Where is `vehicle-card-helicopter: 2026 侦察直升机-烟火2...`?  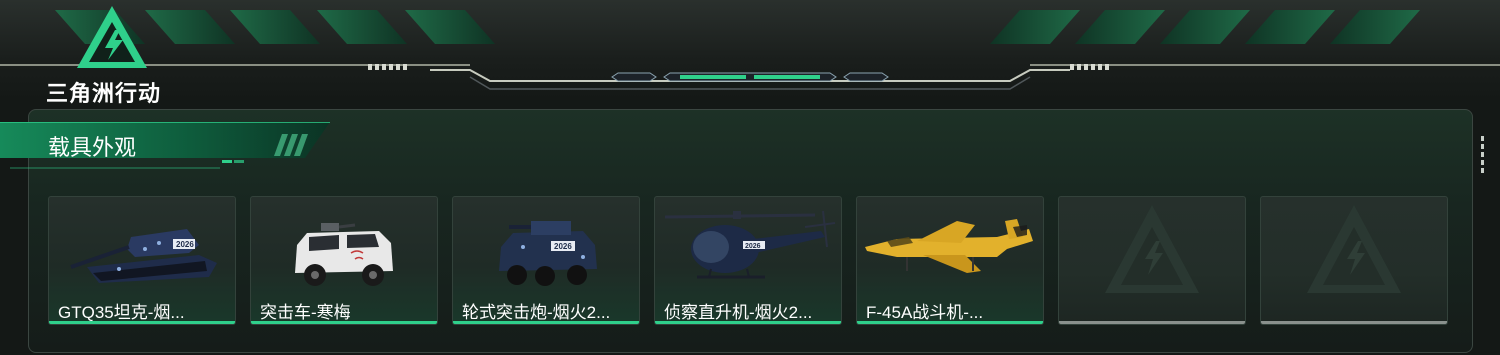
vehicle-card-helicopter: 2026 侦察直升机-烟火2... is located at coordinates (748, 260).